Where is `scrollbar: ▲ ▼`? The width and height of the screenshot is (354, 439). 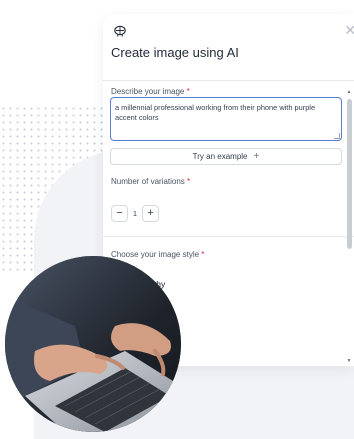 scrollbar: ▲ ▼ is located at coordinates (349, 226).